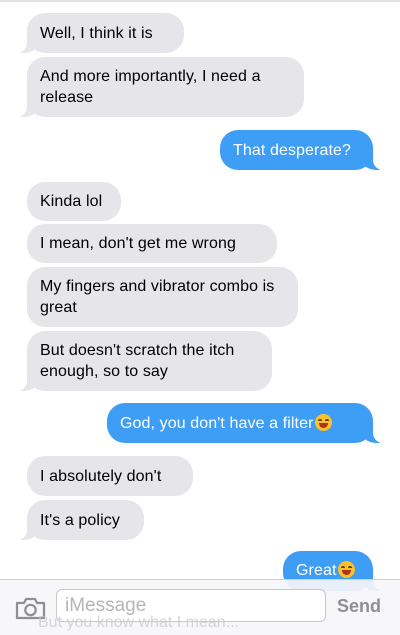  What do you see at coordinates (150, 87) in the screenshot?
I see `message-text: And more importantly, I need a release` at bounding box center [150, 87].